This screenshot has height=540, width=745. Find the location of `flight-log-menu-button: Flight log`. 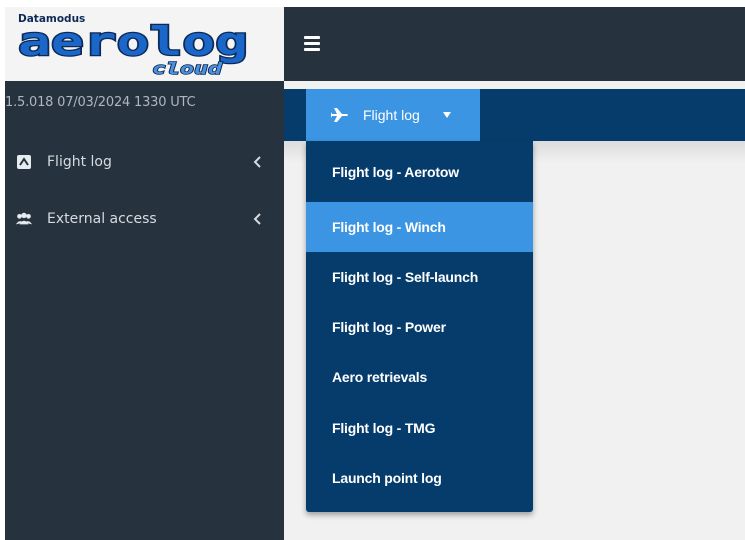

flight-log-menu-button: Flight log is located at coordinates (393, 115).